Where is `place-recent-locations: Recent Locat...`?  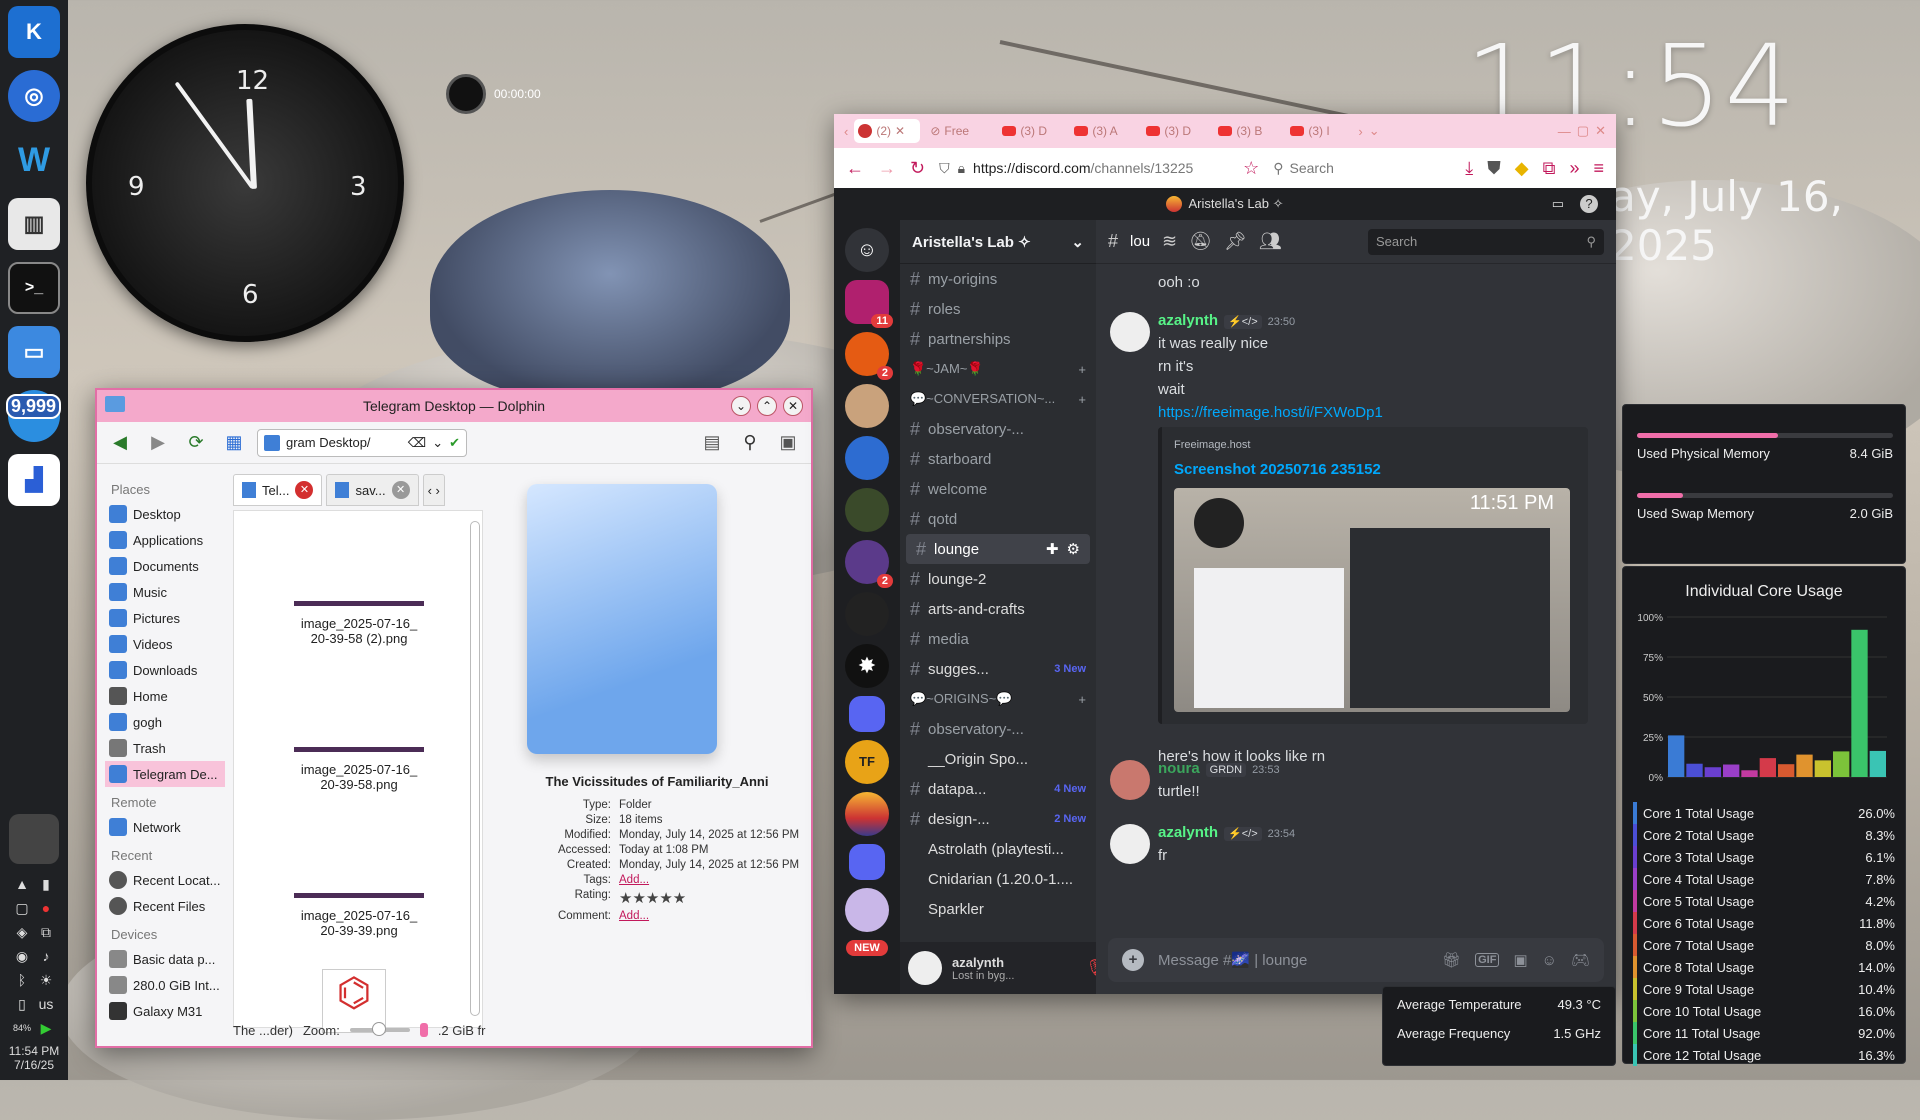 place-recent-locations: Recent Locat... is located at coordinates (165, 880).